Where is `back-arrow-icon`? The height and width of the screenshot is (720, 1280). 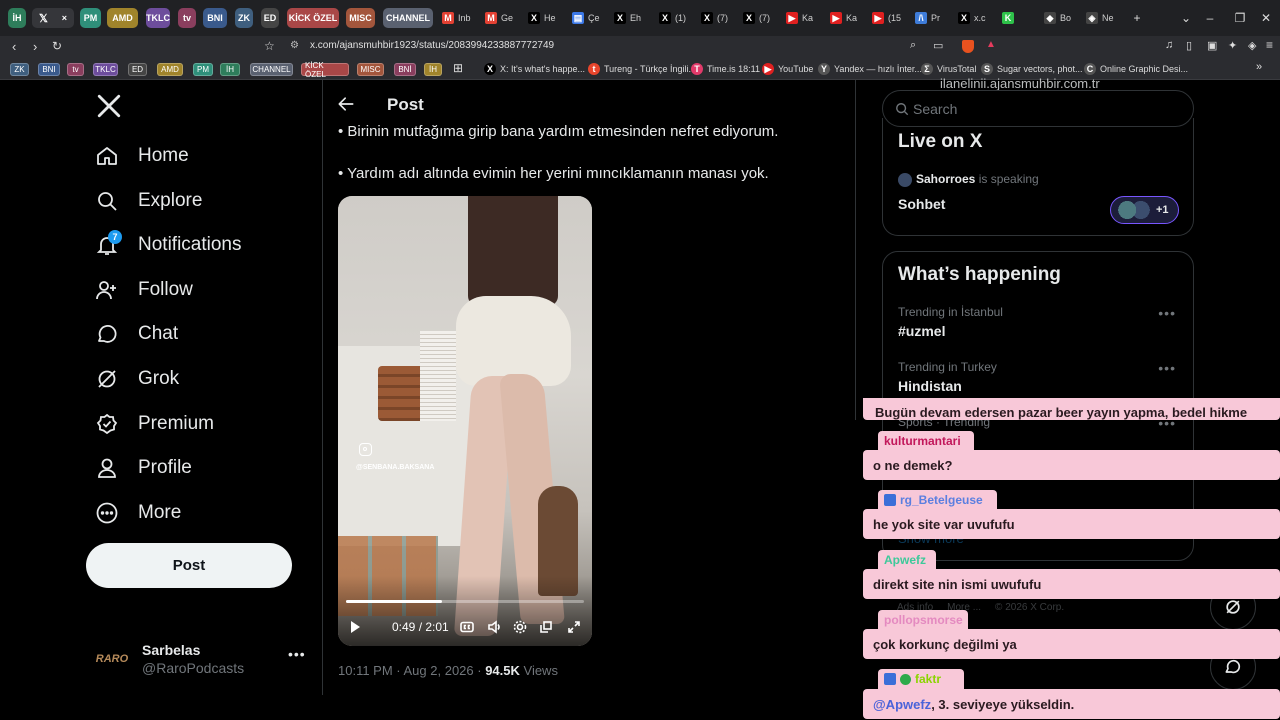
back-arrow-icon is located at coordinates (347, 105).